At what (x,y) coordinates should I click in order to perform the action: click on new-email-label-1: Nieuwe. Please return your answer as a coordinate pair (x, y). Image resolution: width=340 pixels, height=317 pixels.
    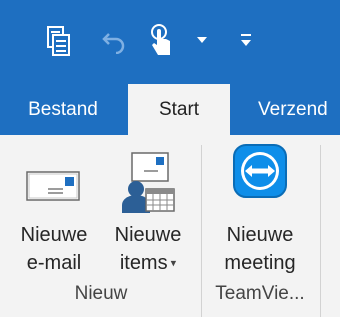
    Looking at the image, I should click on (54, 235).